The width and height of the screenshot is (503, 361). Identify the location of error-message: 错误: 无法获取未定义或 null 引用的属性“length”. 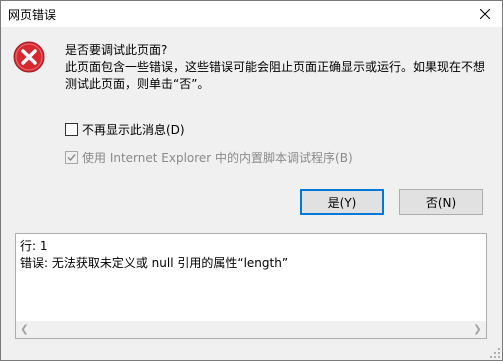
(154, 263).